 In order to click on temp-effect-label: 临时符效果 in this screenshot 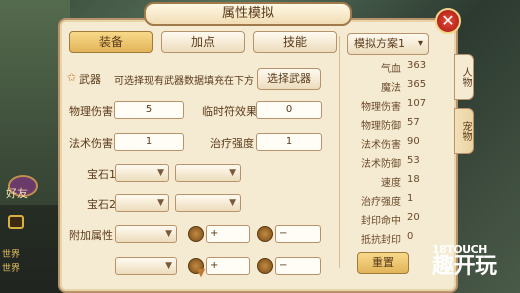, I will do `click(229, 111)`.